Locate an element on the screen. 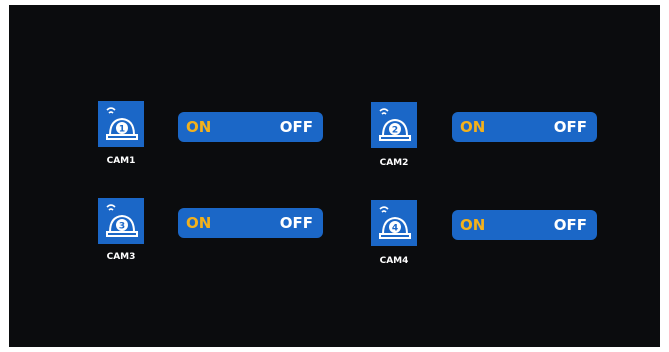  camera-number: 3 is located at coordinates (122, 227).